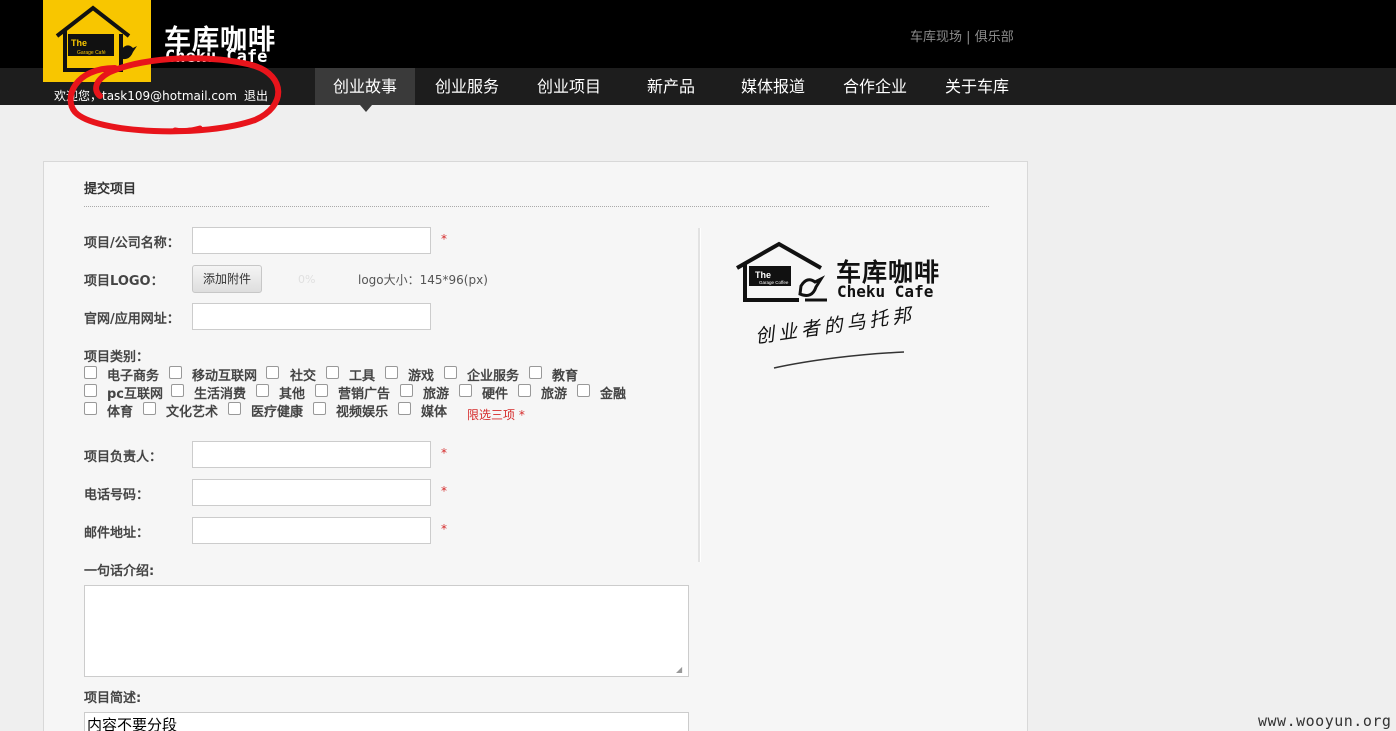 Image resolution: width=1396 pixels, height=731 pixels. Describe the element at coordinates (434, 412) in the screenshot. I see `category-option: 媒体` at that location.